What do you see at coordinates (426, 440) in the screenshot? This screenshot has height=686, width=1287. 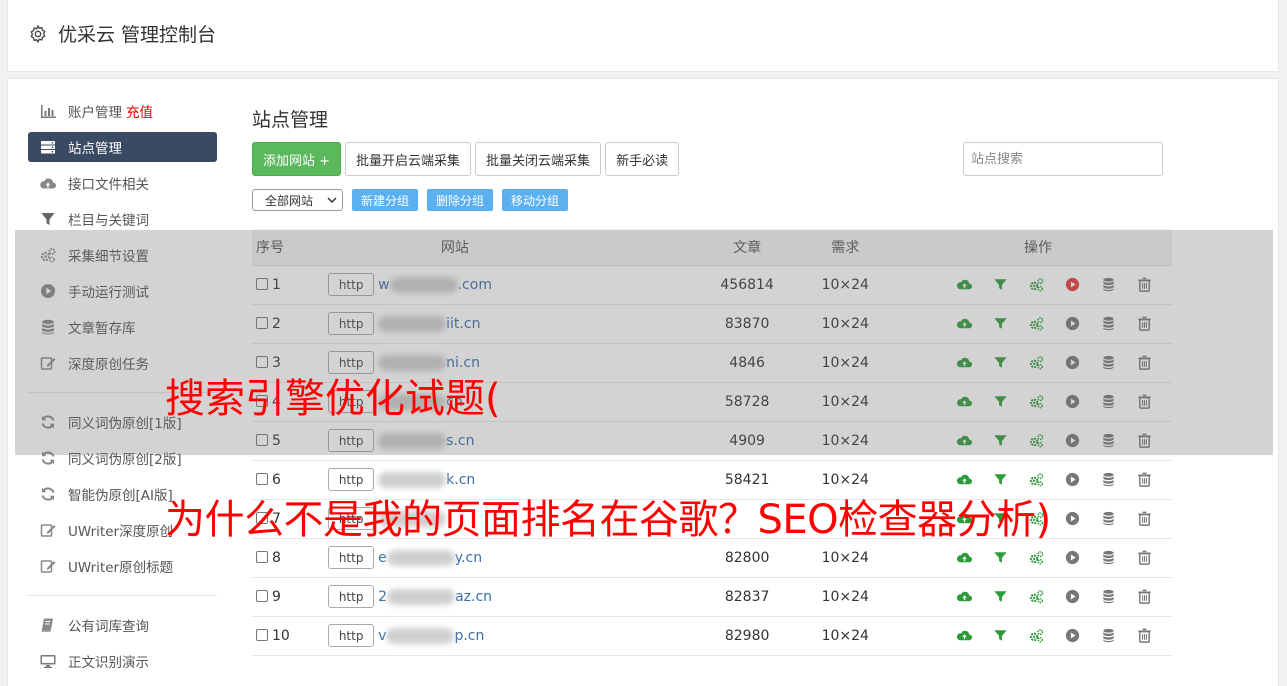 I see `site-link: s.cn` at bounding box center [426, 440].